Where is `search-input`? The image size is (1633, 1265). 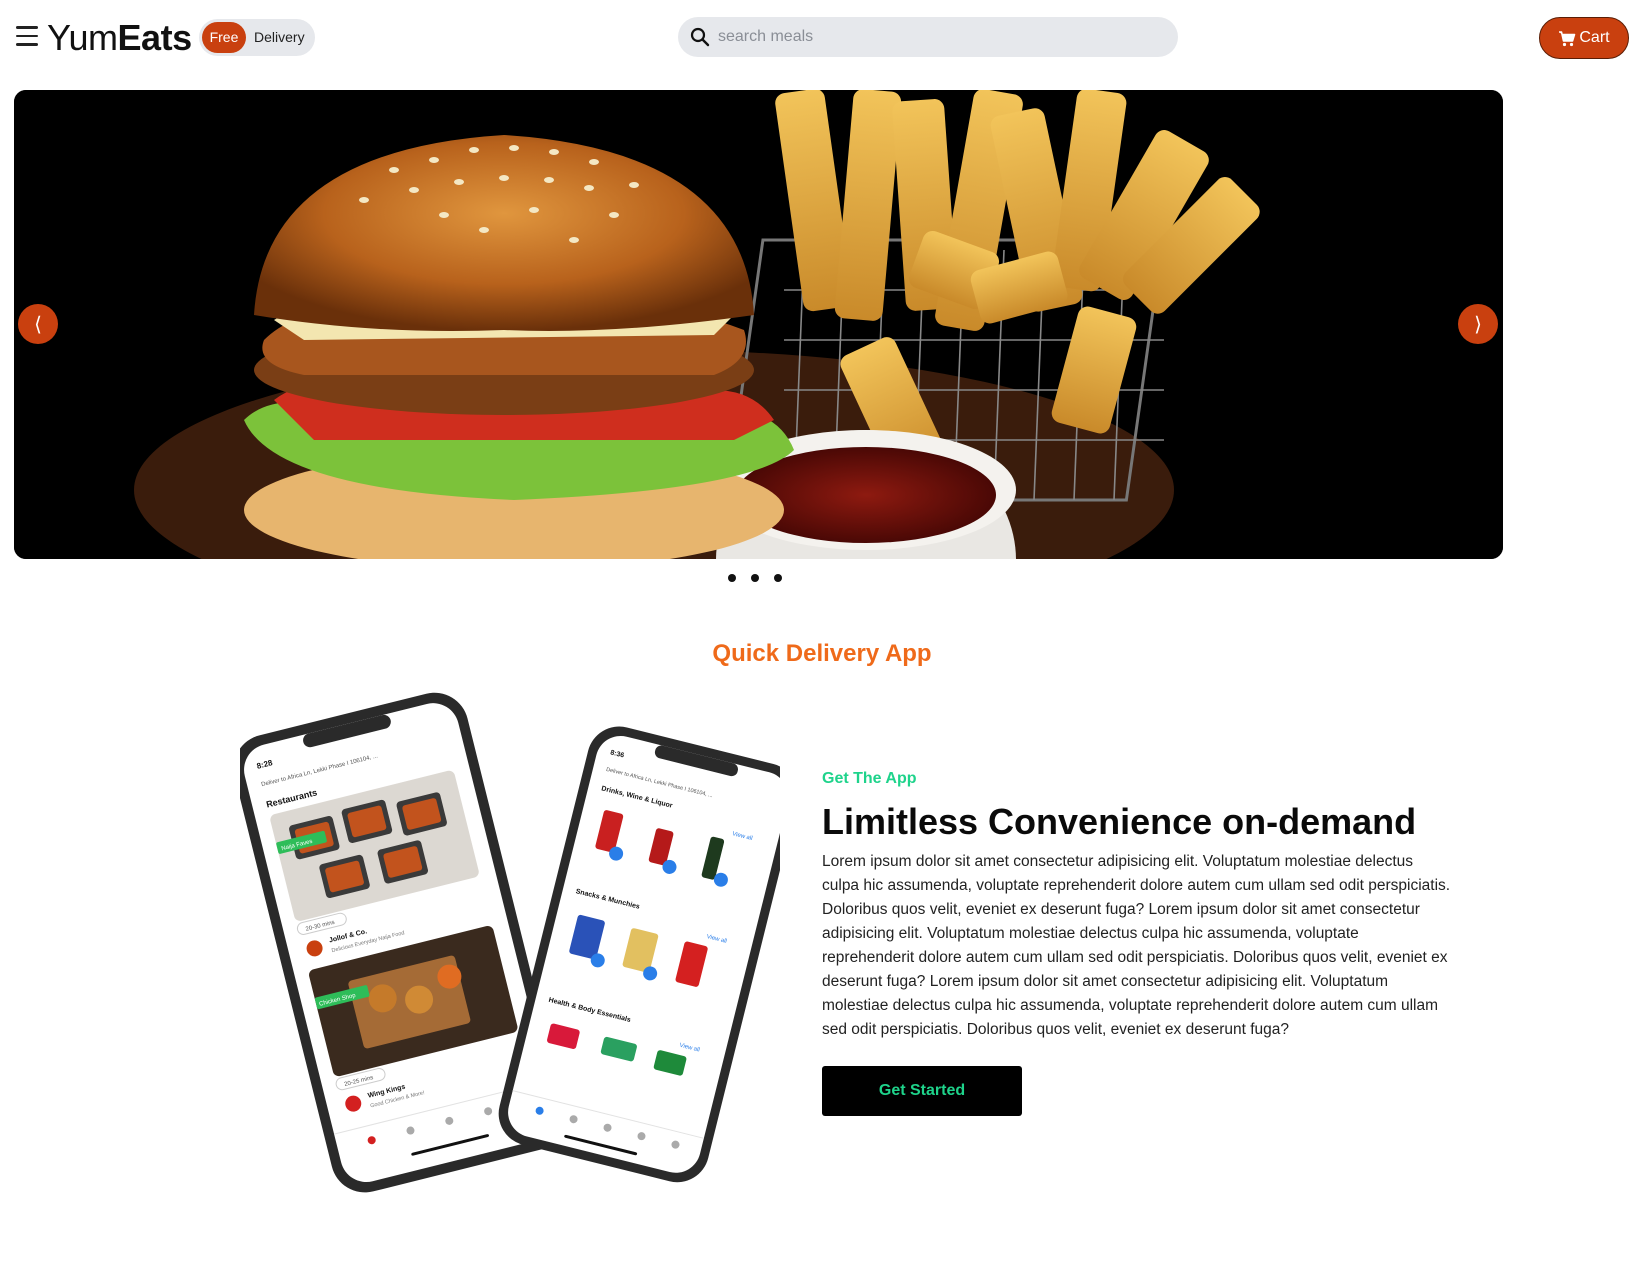
search-input is located at coordinates (938, 37).